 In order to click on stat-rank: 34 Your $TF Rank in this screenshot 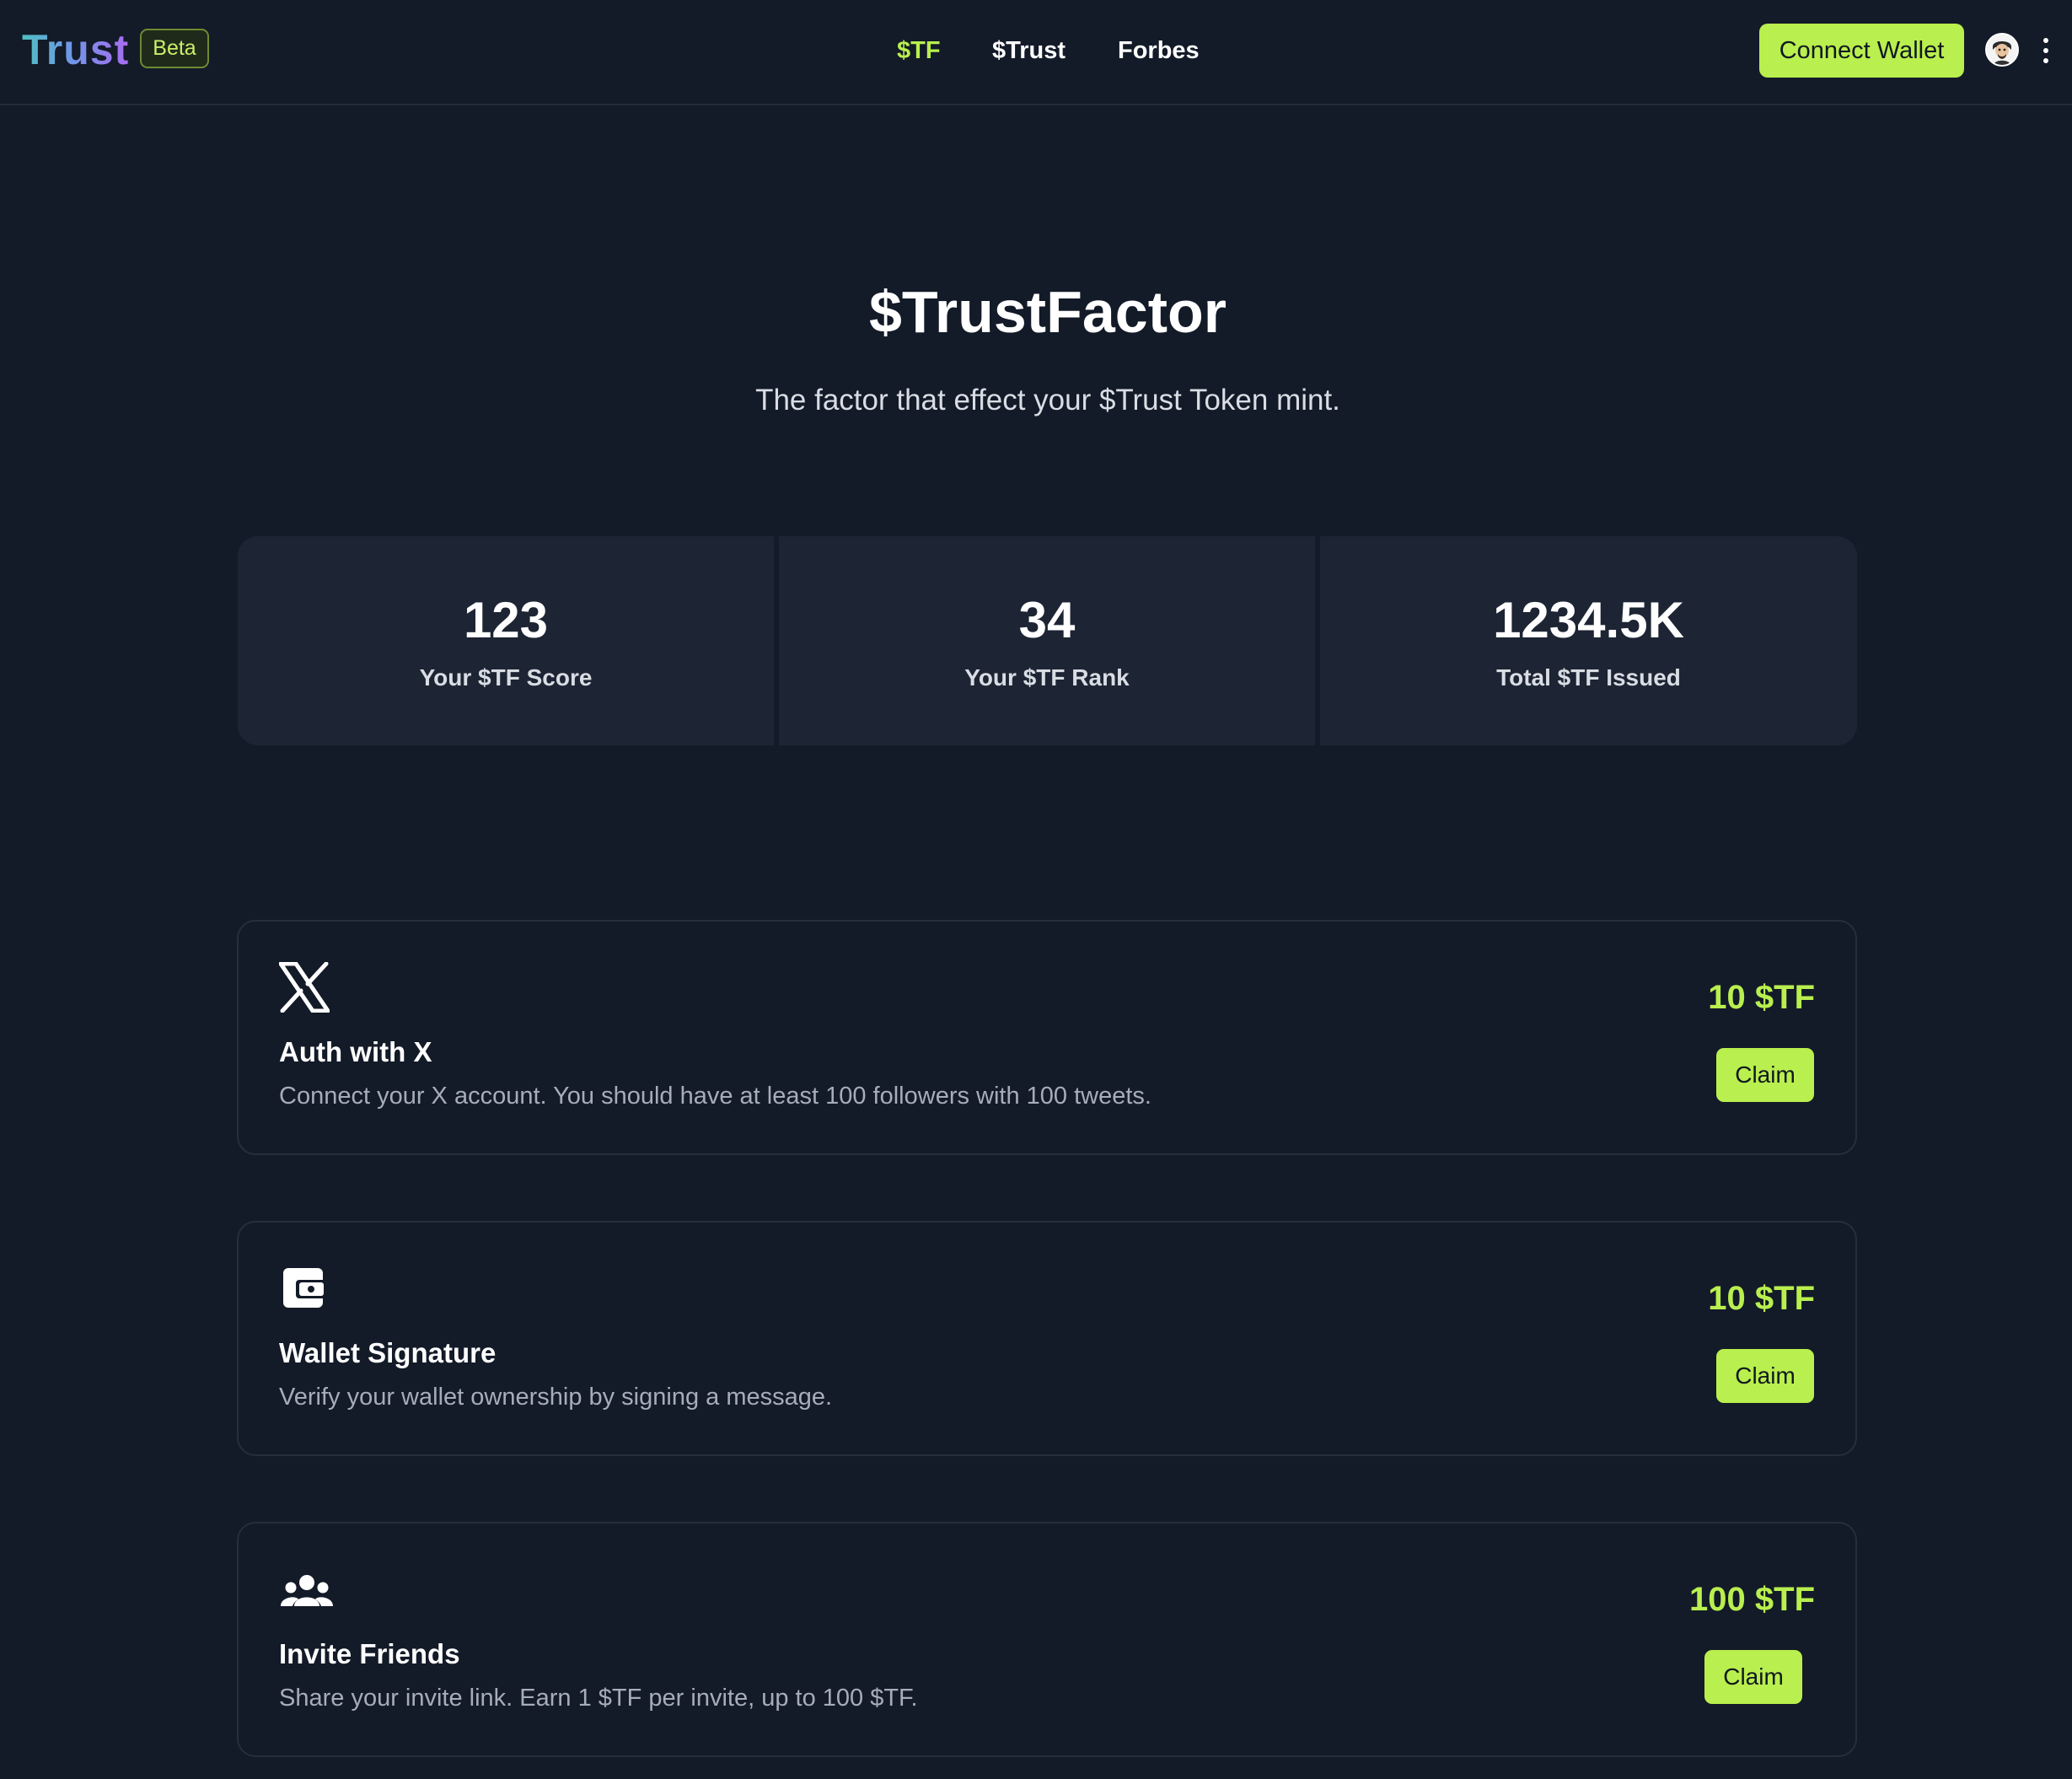, I will do `click(1047, 640)`.